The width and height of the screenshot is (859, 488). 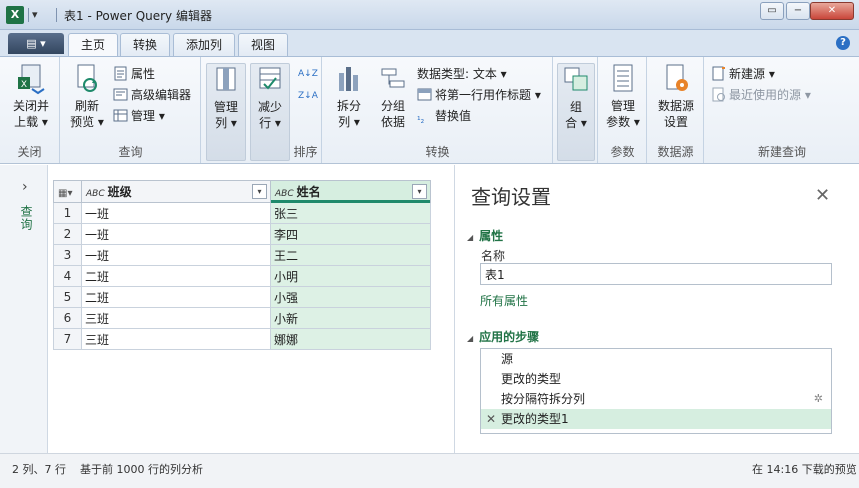 I want to click on close-window-icon: ✕, so click(x=832, y=11).